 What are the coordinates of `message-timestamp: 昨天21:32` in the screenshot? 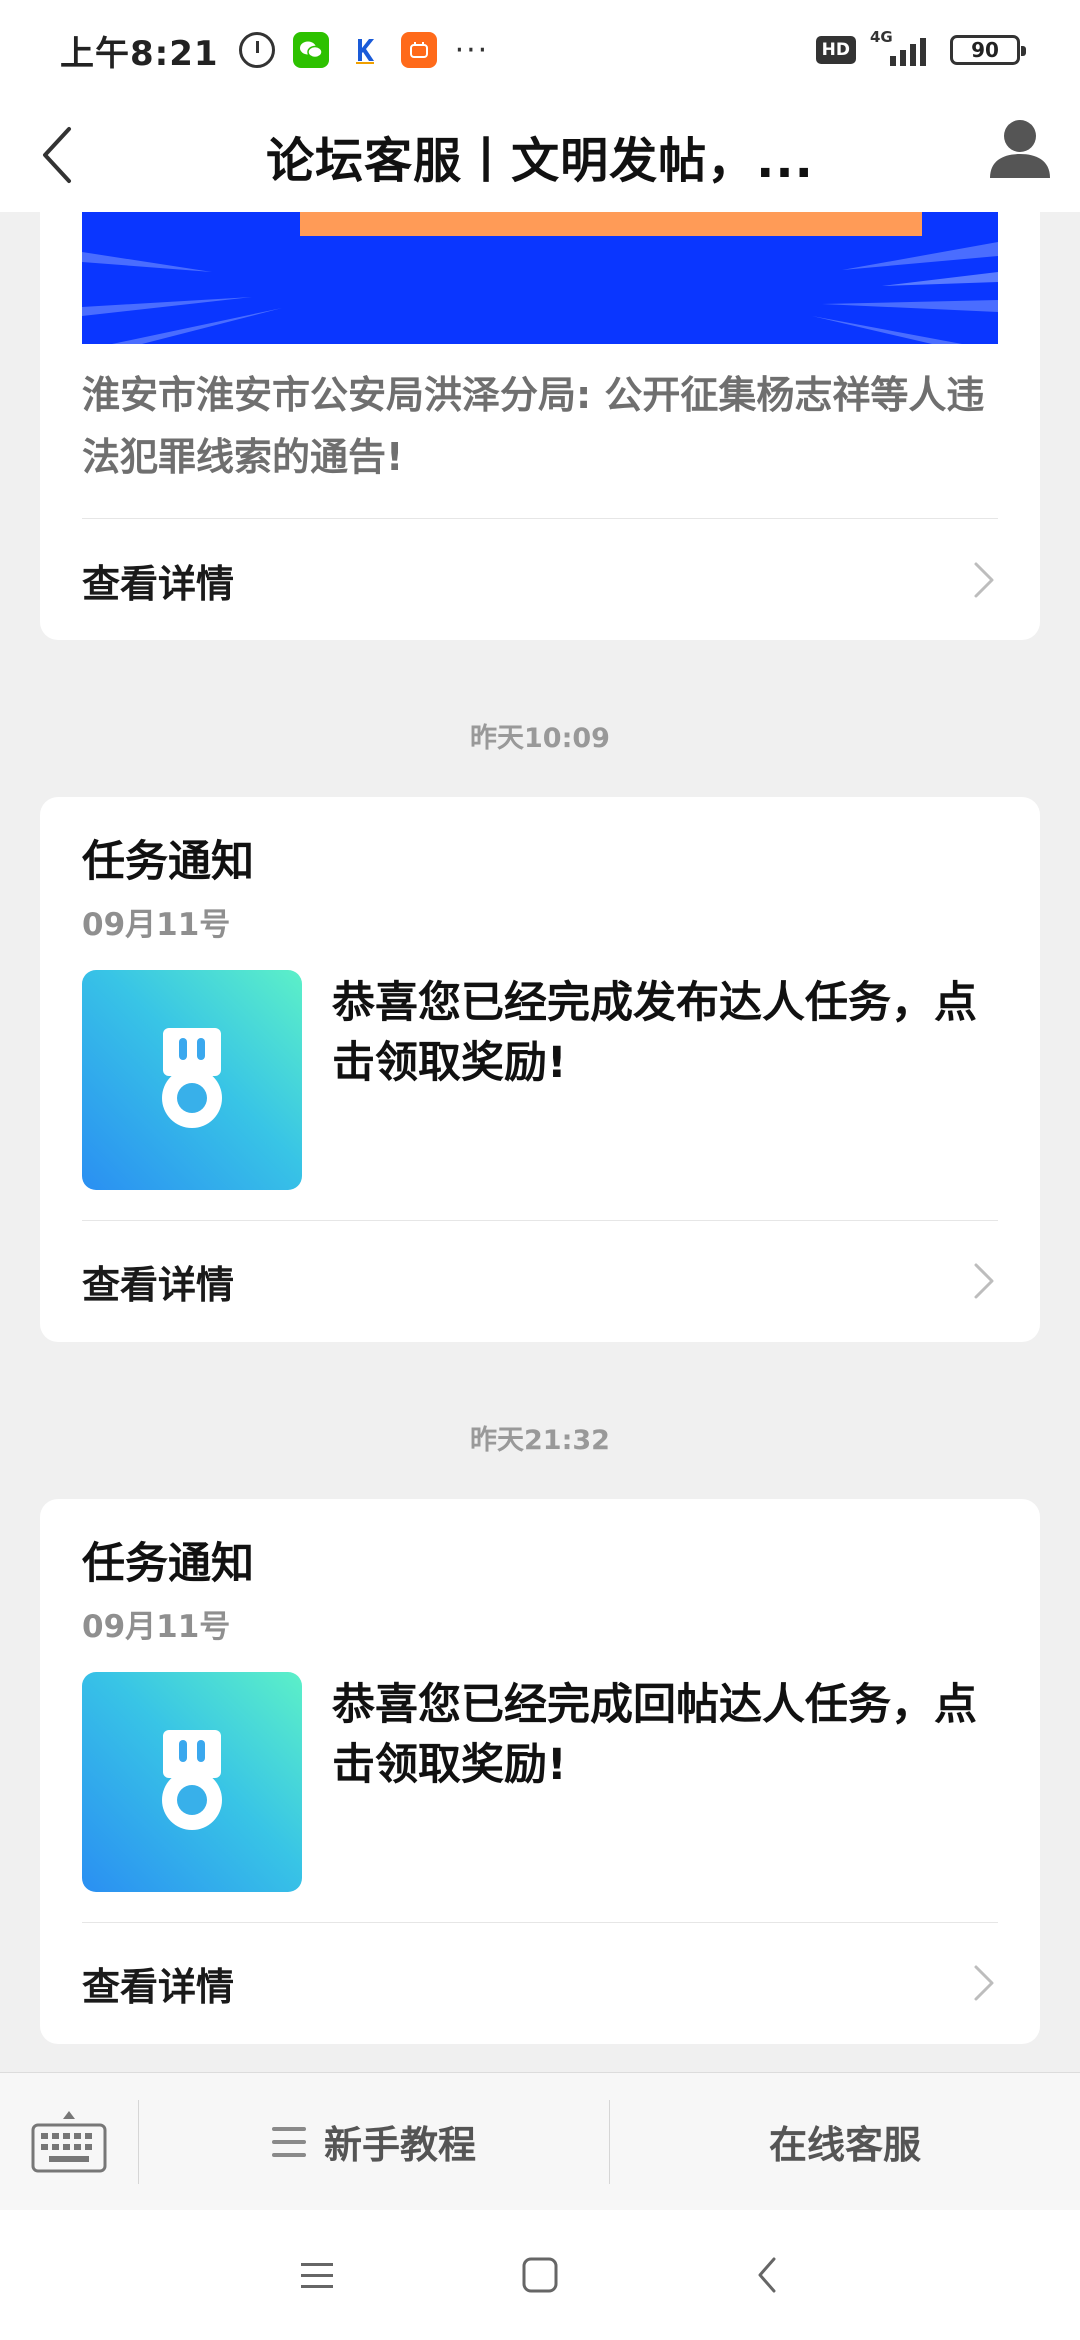 It's located at (540, 1440).